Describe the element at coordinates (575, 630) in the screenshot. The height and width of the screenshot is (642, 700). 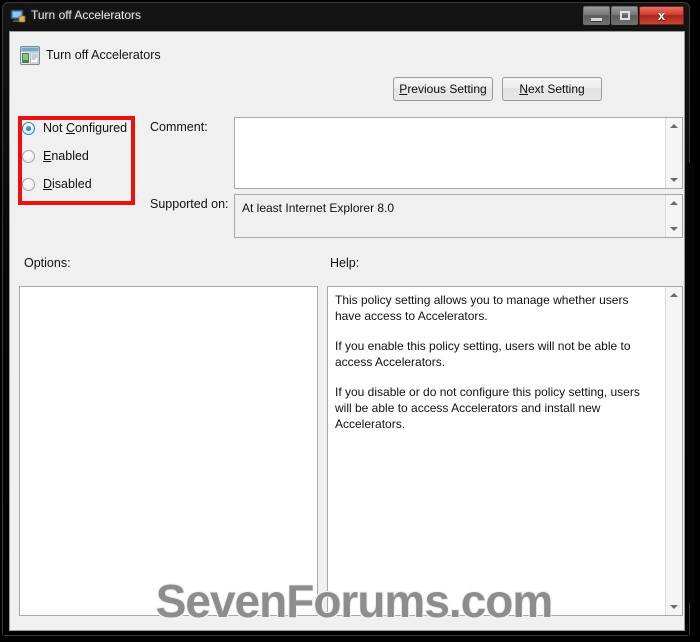
I see `cancel-button: Cancel` at that location.